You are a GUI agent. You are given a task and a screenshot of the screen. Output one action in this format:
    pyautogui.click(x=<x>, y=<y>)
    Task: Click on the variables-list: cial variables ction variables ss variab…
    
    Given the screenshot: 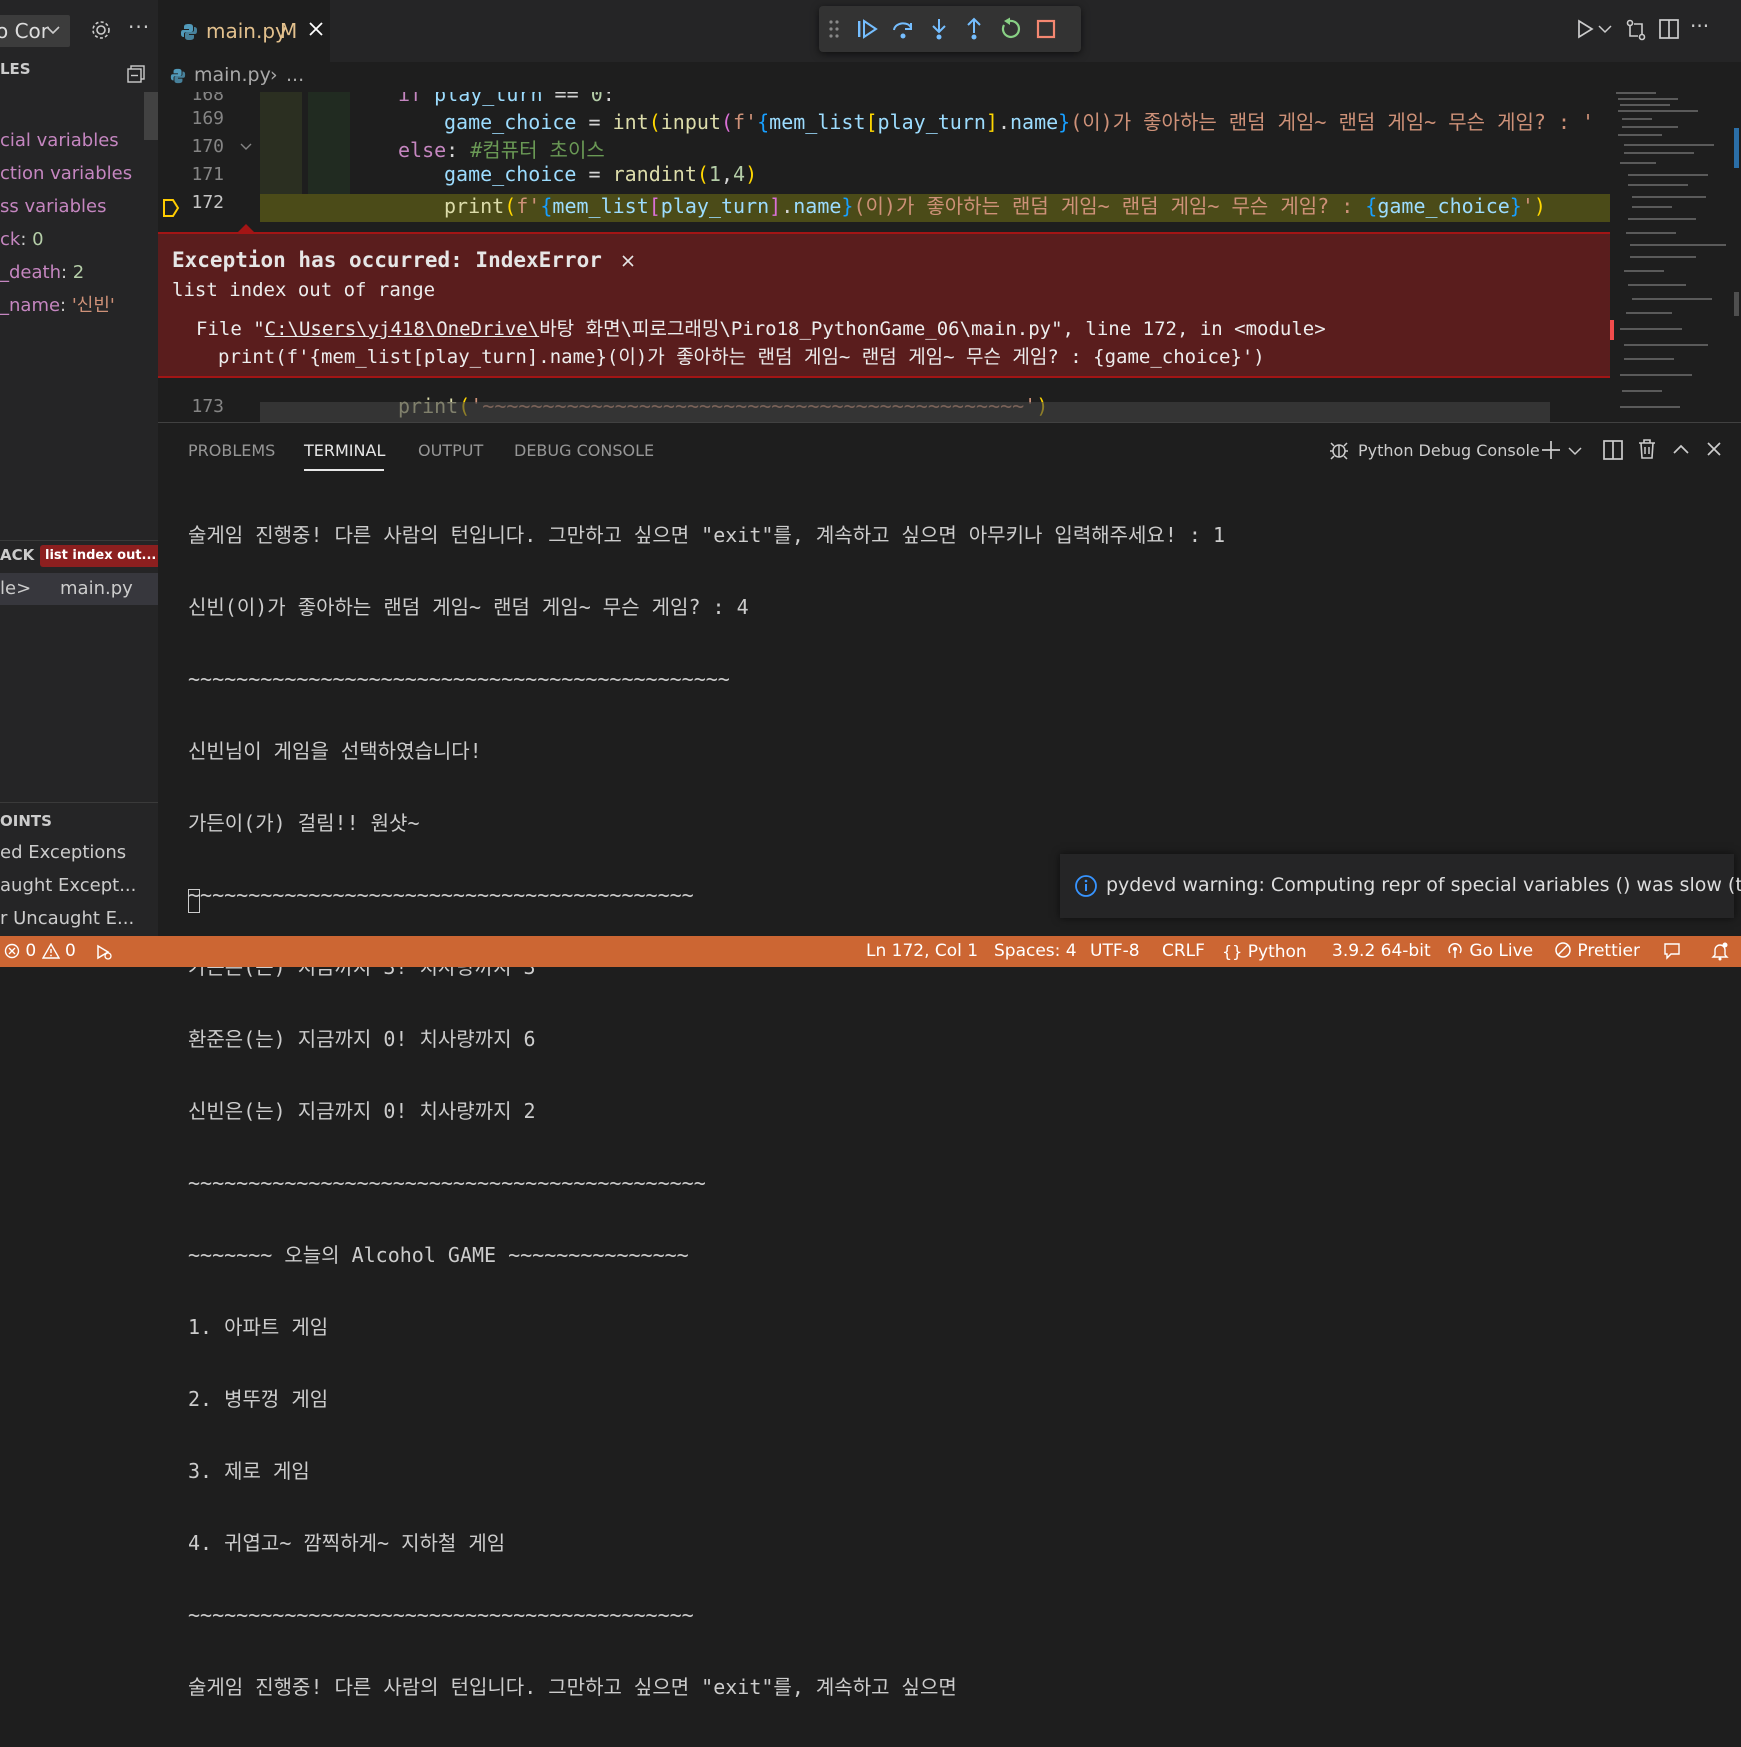 What is the action you would take?
    pyautogui.click(x=66, y=223)
    